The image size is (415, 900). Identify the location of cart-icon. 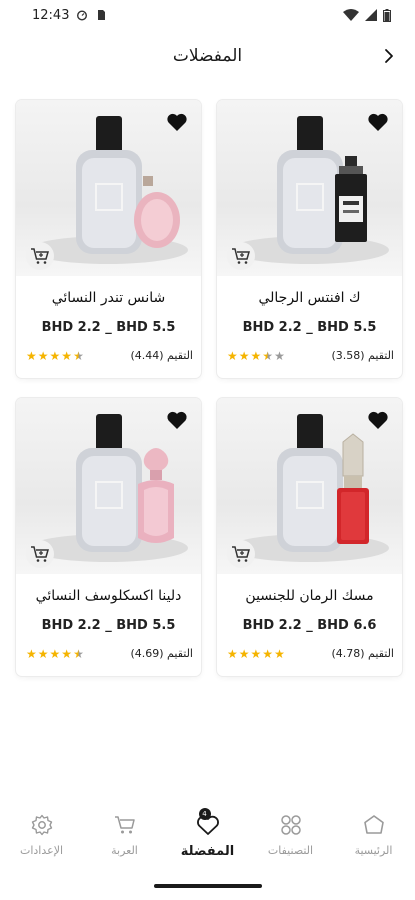
(125, 825).